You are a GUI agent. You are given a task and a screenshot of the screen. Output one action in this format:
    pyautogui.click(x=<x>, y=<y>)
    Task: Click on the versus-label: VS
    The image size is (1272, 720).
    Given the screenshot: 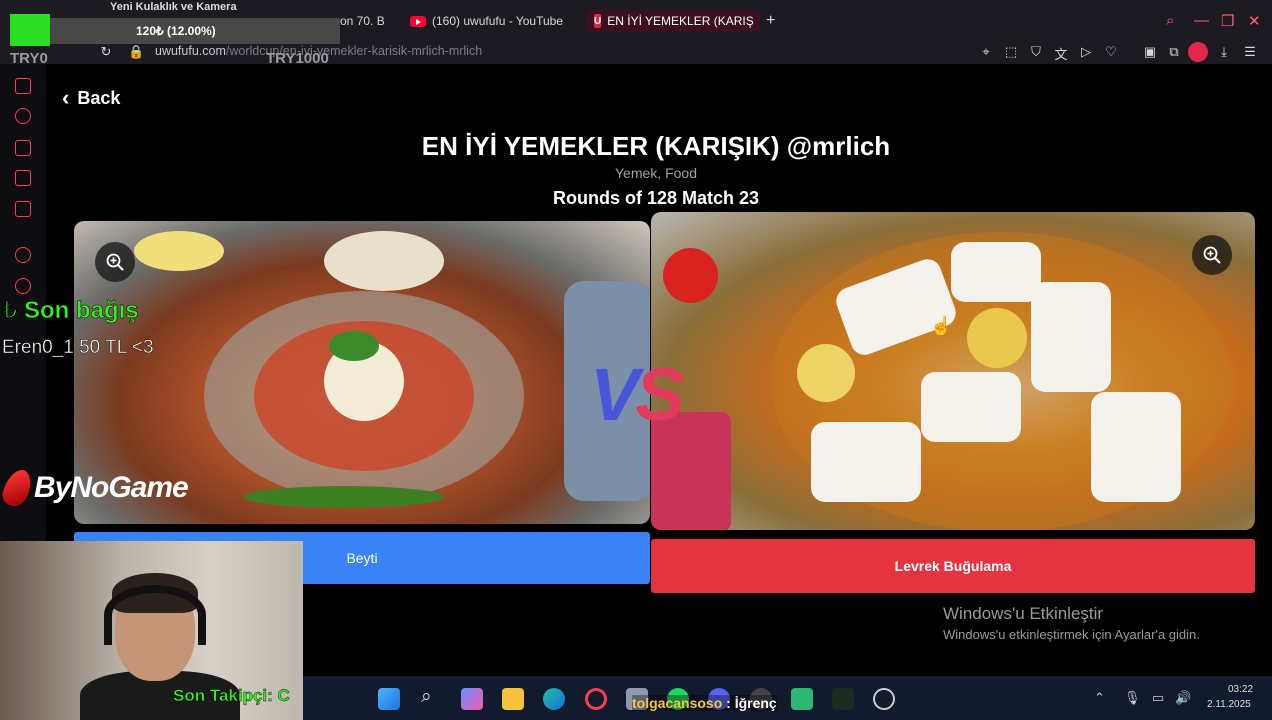 What is the action you would take?
    pyautogui.click(x=637, y=394)
    